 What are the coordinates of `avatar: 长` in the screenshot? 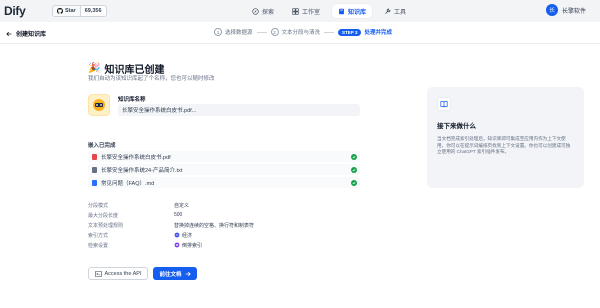 It's located at (551, 10).